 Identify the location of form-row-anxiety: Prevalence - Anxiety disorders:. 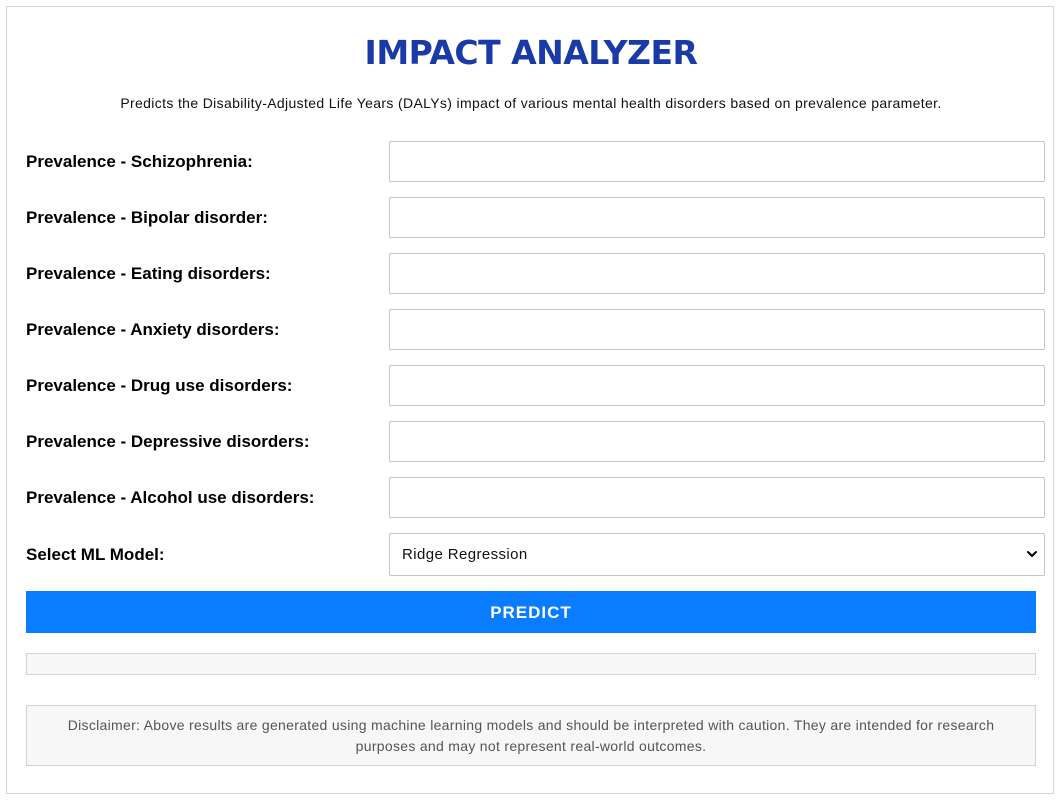
(536, 329).